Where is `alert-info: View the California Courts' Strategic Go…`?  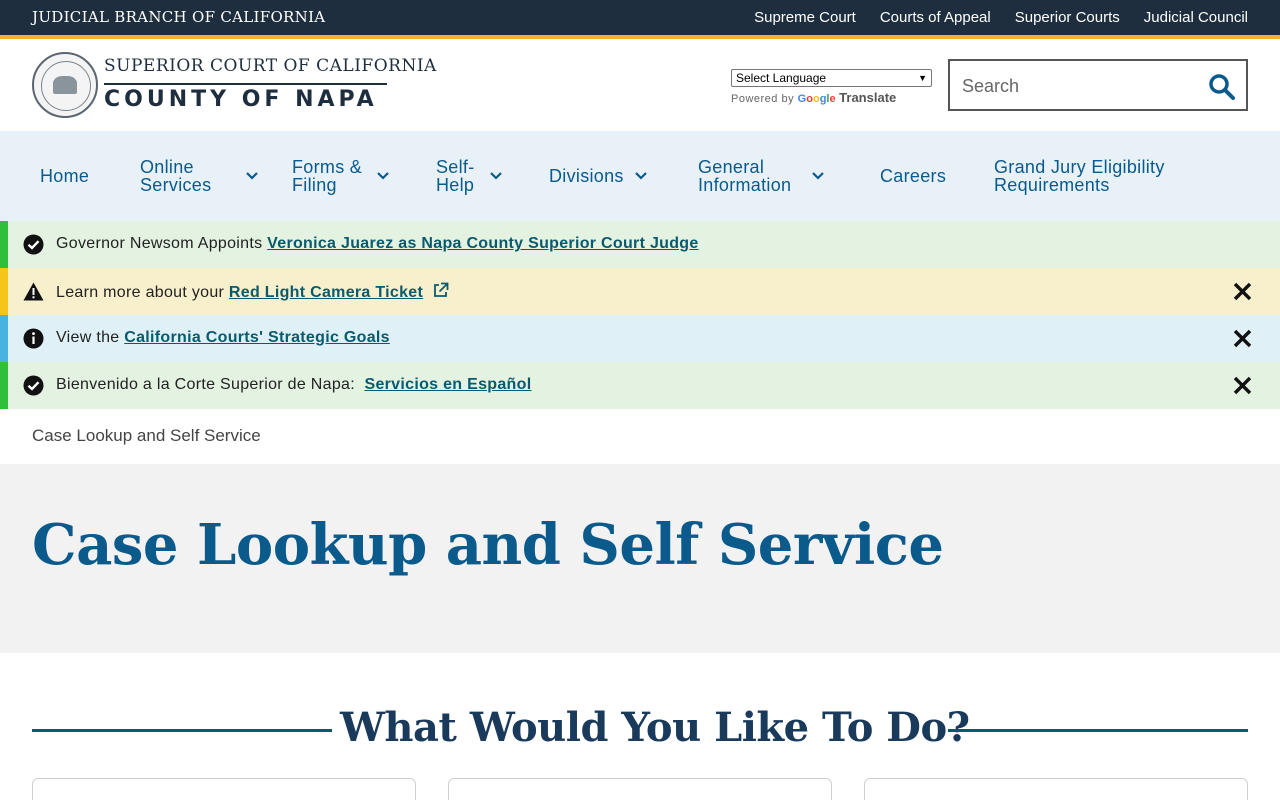 alert-info: View the California Courts' Strategic Go… is located at coordinates (640, 338).